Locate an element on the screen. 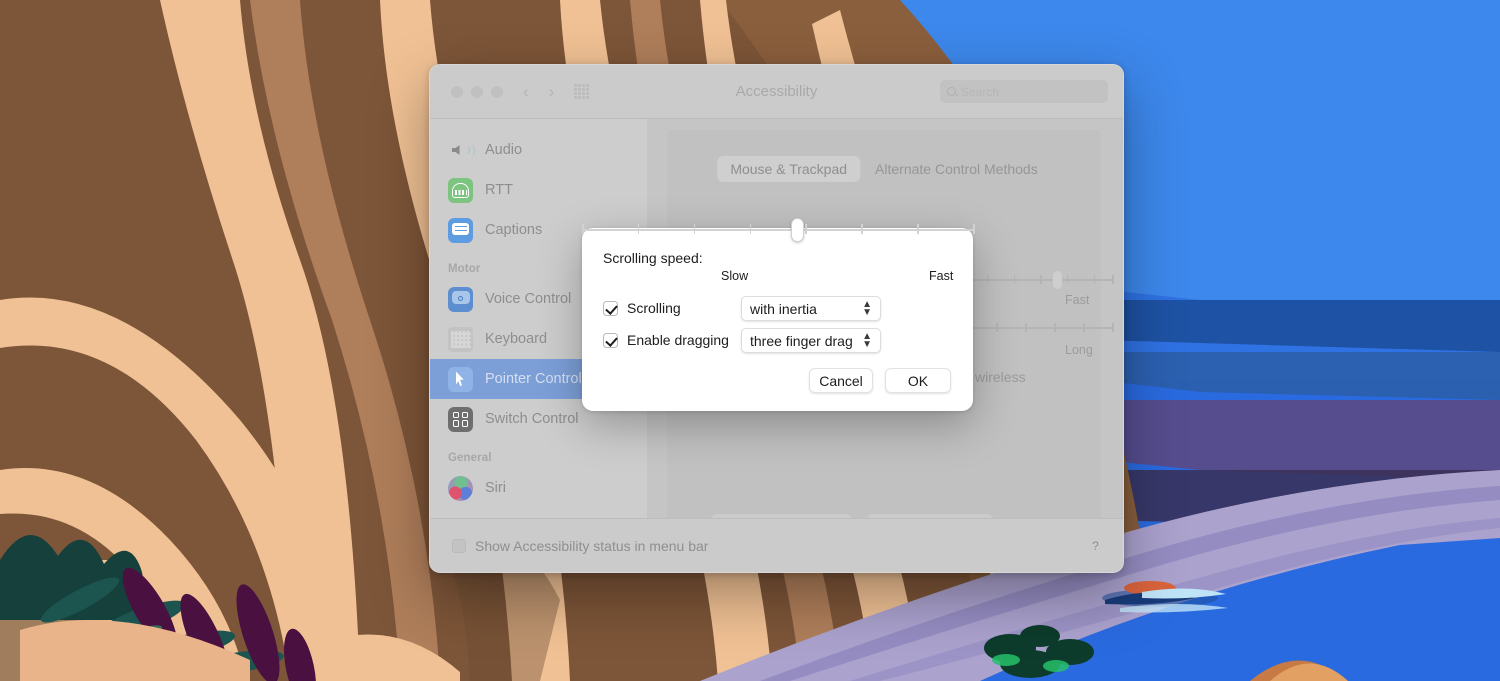 The width and height of the screenshot is (1500, 681). spring-loading-slider is located at coordinates (1040, 327).